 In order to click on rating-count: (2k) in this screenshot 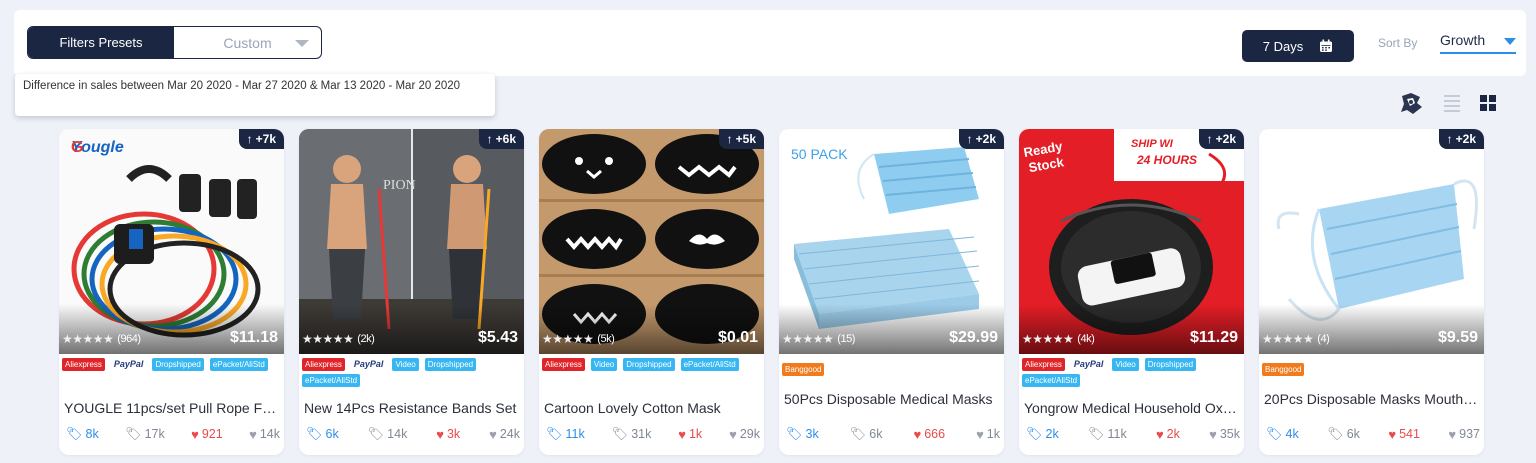, I will do `click(366, 339)`.